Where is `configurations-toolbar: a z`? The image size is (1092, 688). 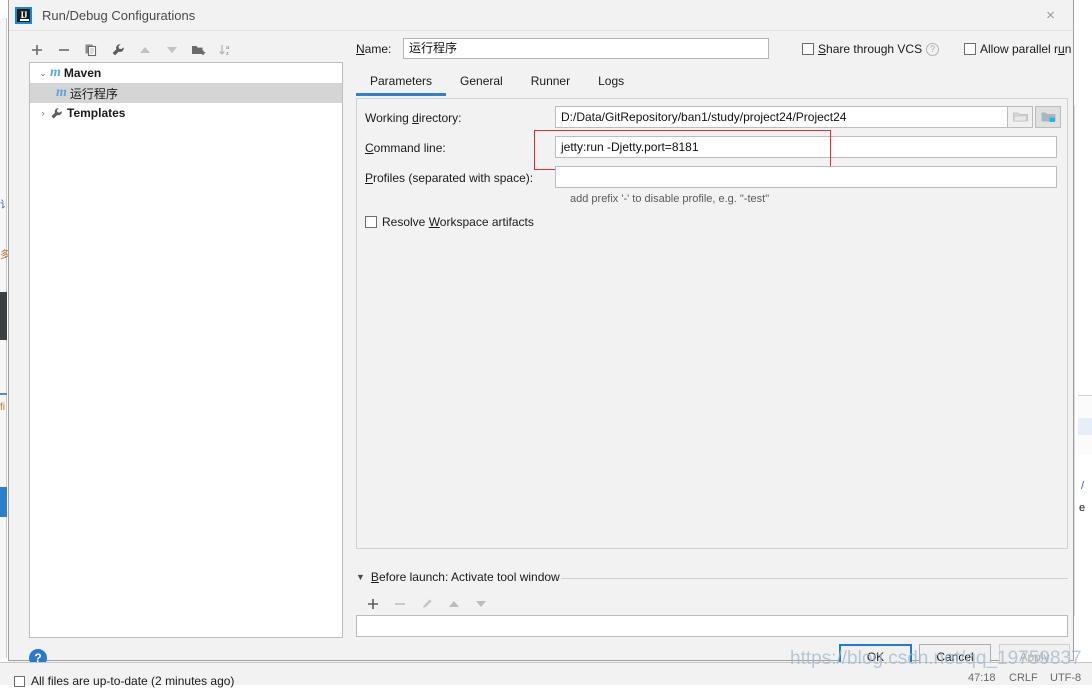
configurations-toolbar: a z is located at coordinates (135, 50).